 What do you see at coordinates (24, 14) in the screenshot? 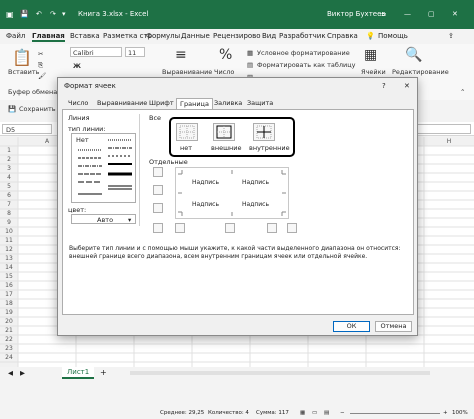
I see `save-icon: 💾` at bounding box center [24, 14].